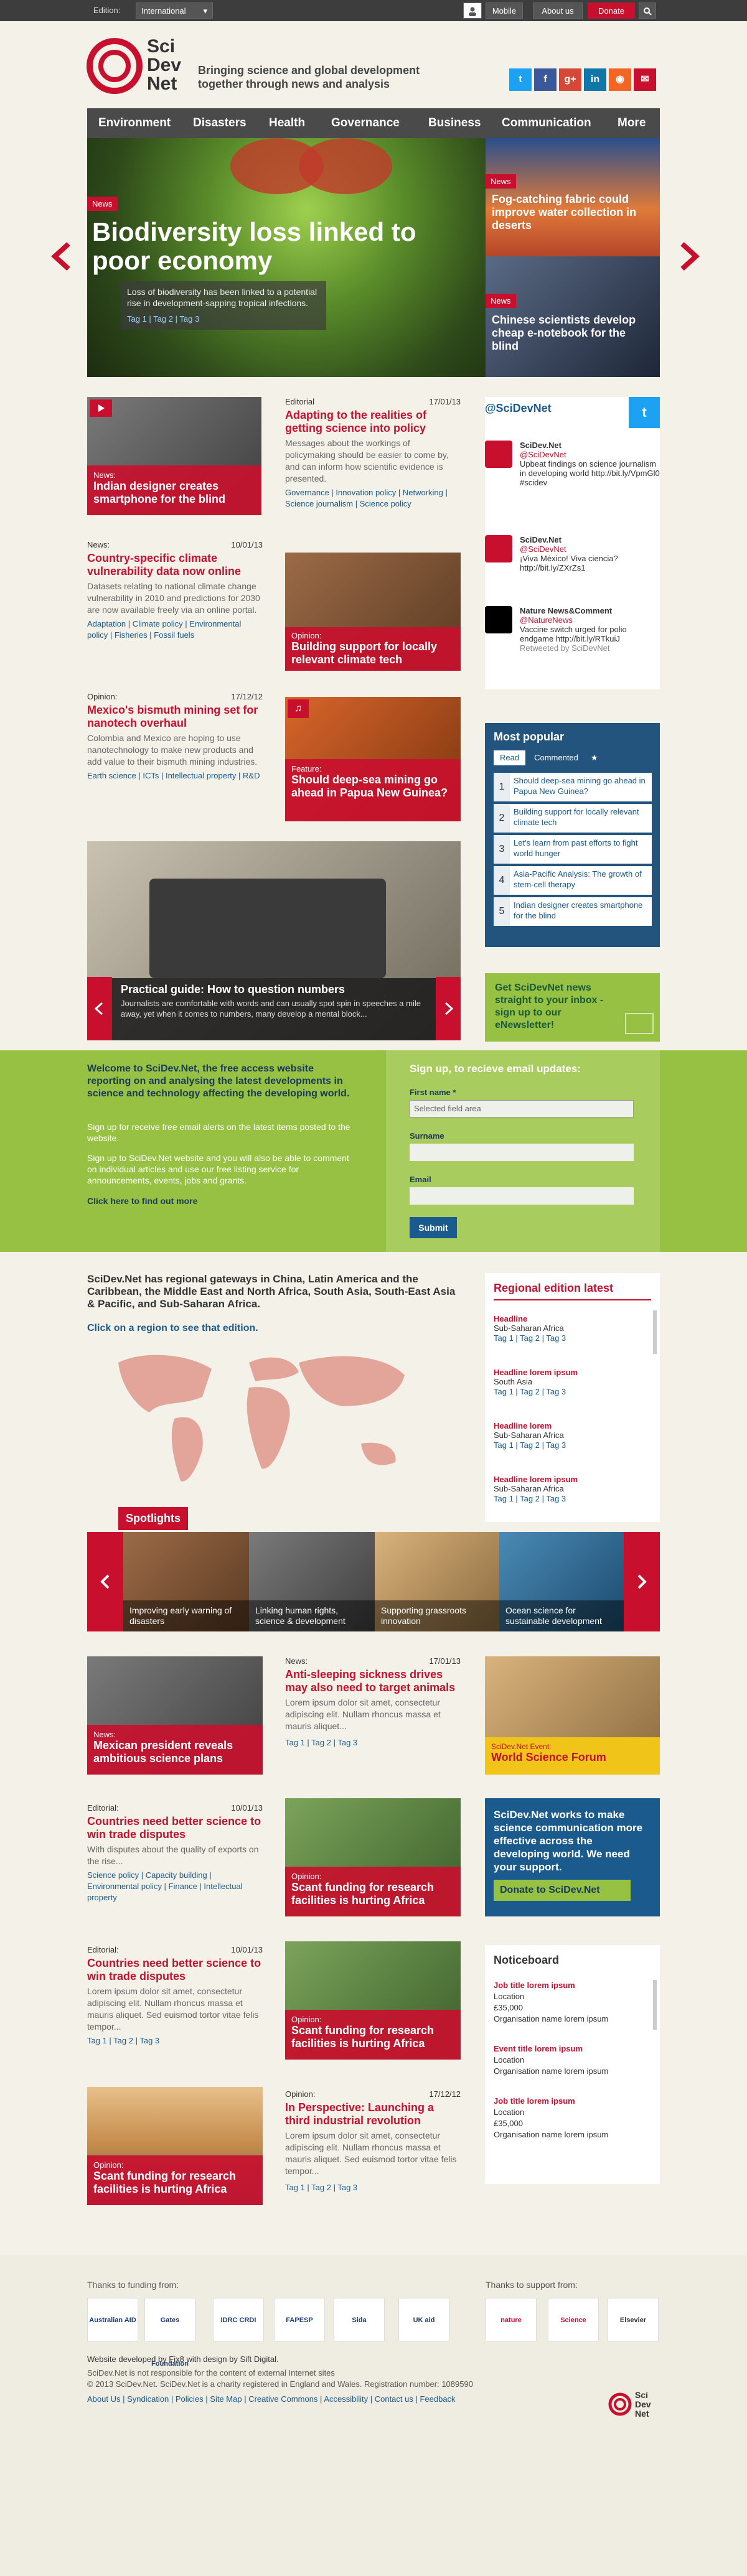  I want to click on tweet-at: @SciDevNet, so click(543, 454).